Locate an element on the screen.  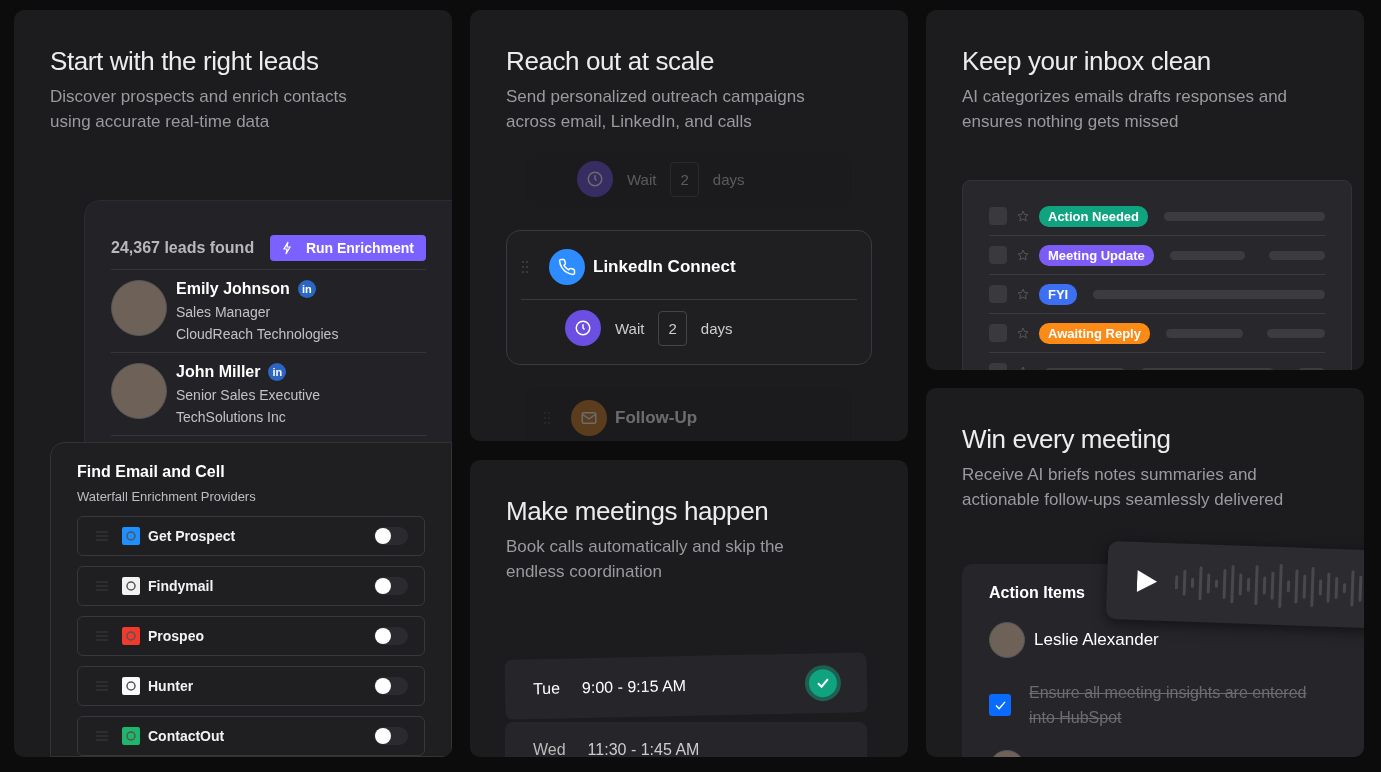
provider-name: Findymail is located at coordinates (181, 586).